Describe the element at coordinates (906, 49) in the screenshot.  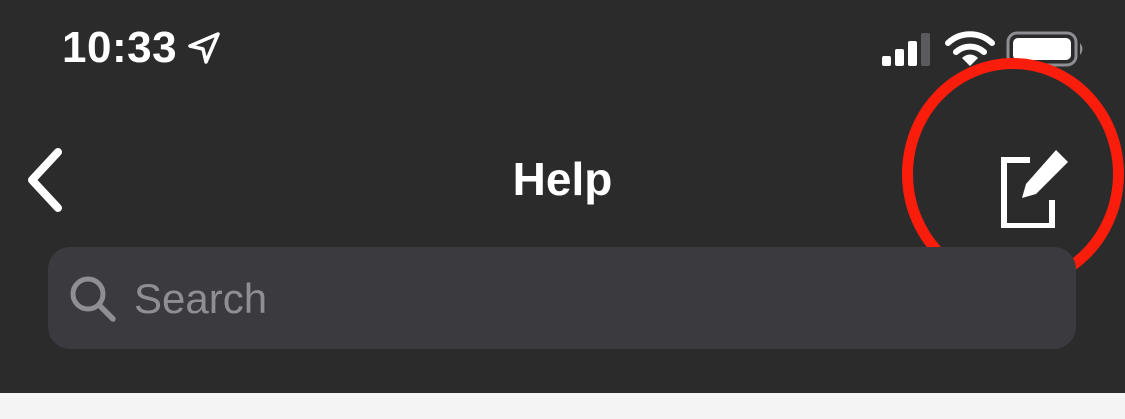
I see `cellular-signal-icon` at that location.